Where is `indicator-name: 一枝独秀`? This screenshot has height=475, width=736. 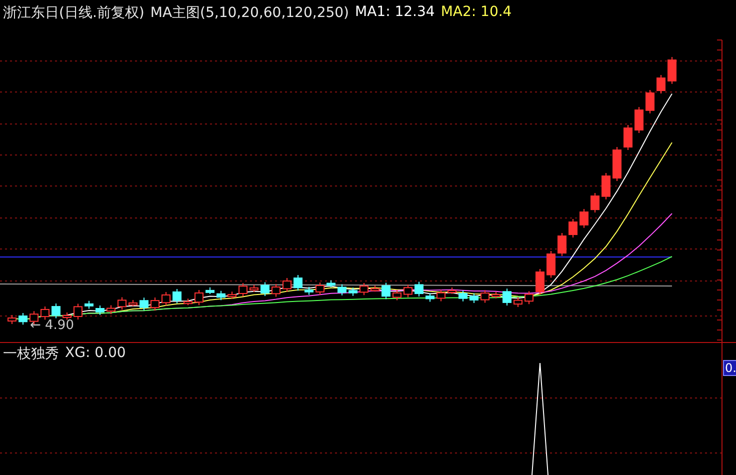 indicator-name: 一枝独秀 is located at coordinates (31, 354).